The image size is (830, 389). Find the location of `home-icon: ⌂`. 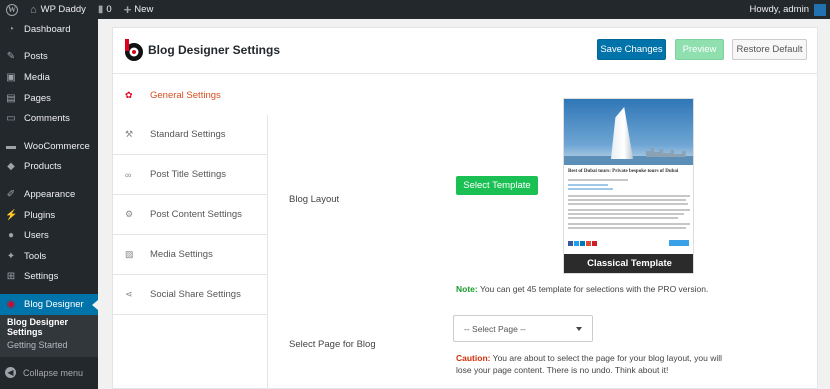

home-icon: ⌂ is located at coordinates (33, 9).